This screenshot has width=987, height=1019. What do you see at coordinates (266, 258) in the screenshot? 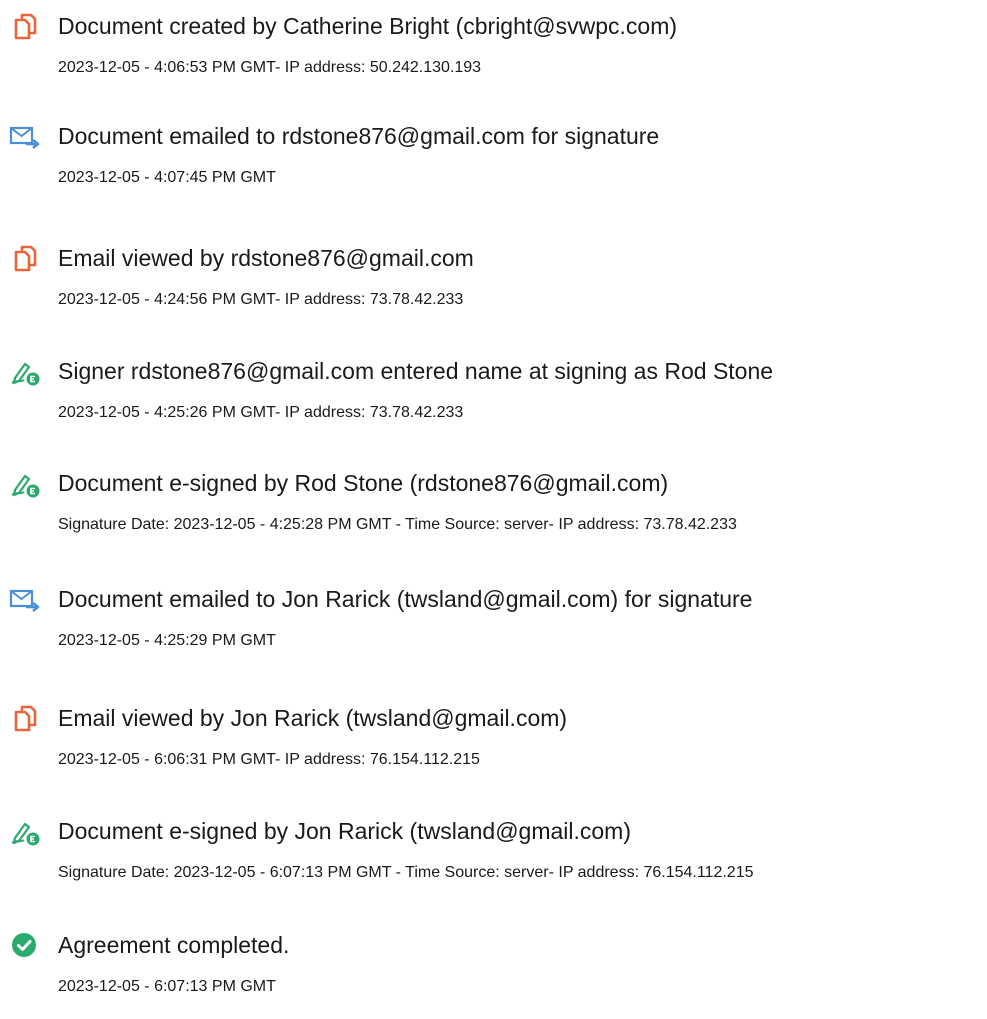
I see `event-title: Email viewed by rdstone876@gmail.com` at bounding box center [266, 258].